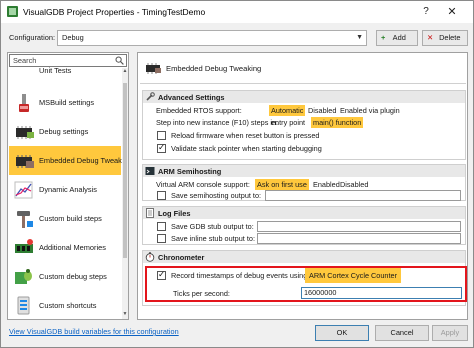 This screenshot has height=348, width=474. Describe the element at coordinates (84, 160) in the screenshot. I see `sidebar-item-label: Embedded Debug Tweaking` at that location.